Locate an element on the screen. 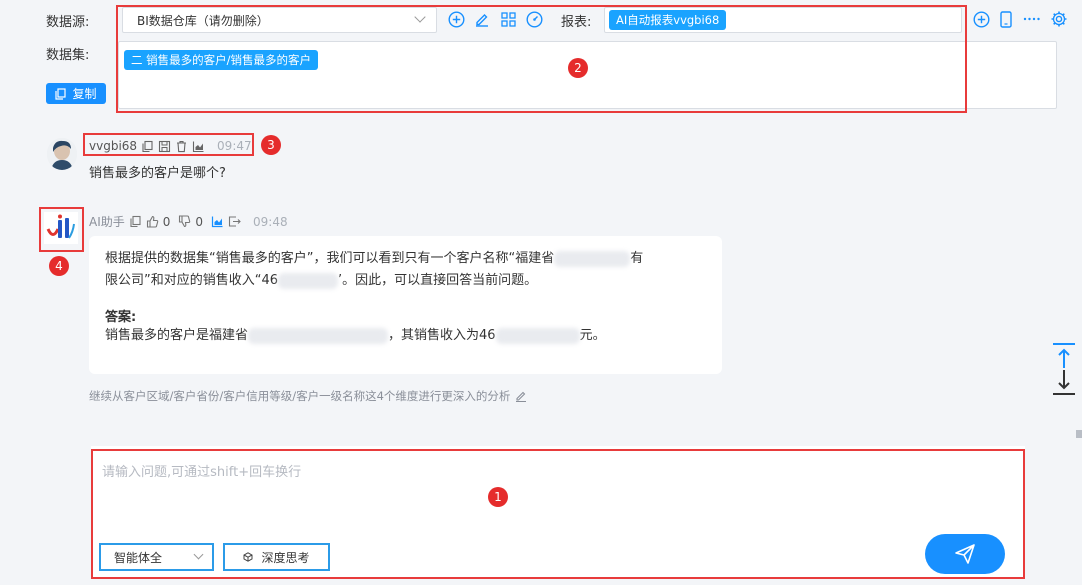  arrow-up-icon is located at coordinates (1064, 355).